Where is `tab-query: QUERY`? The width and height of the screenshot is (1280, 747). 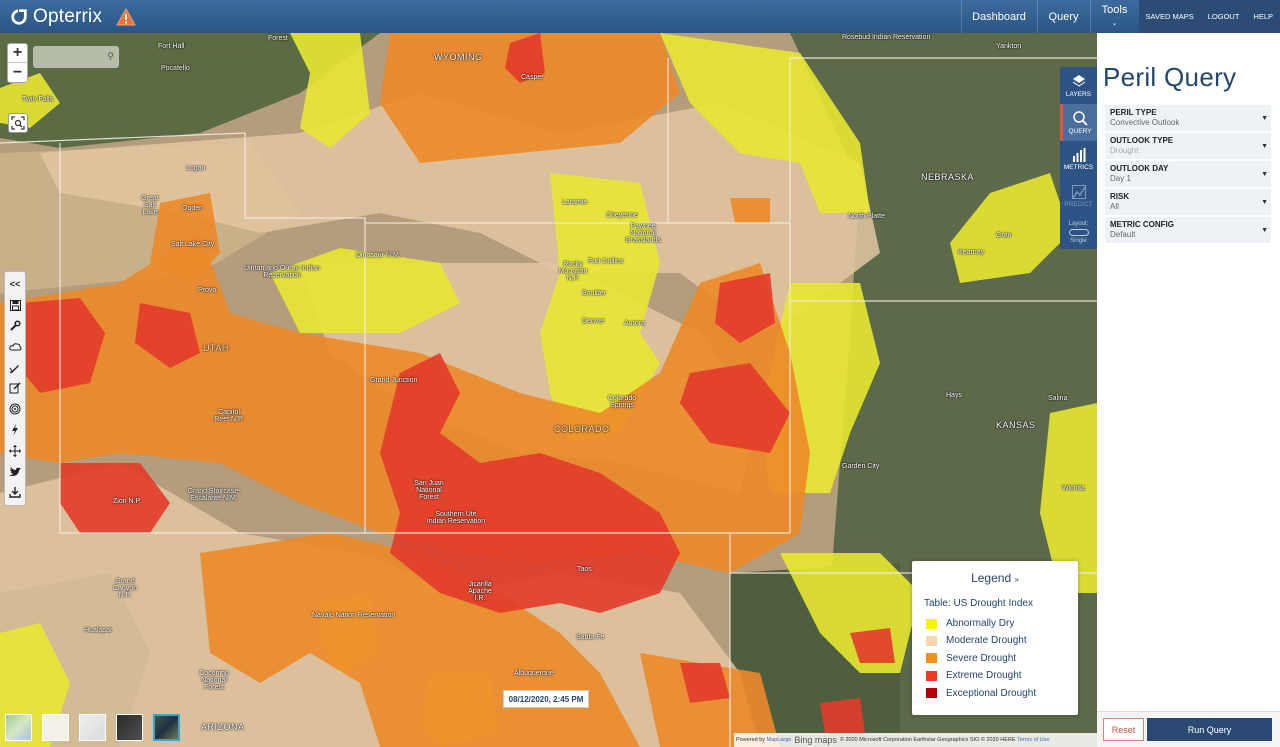
tab-query: QUERY is located at coordinates (1078, 122).